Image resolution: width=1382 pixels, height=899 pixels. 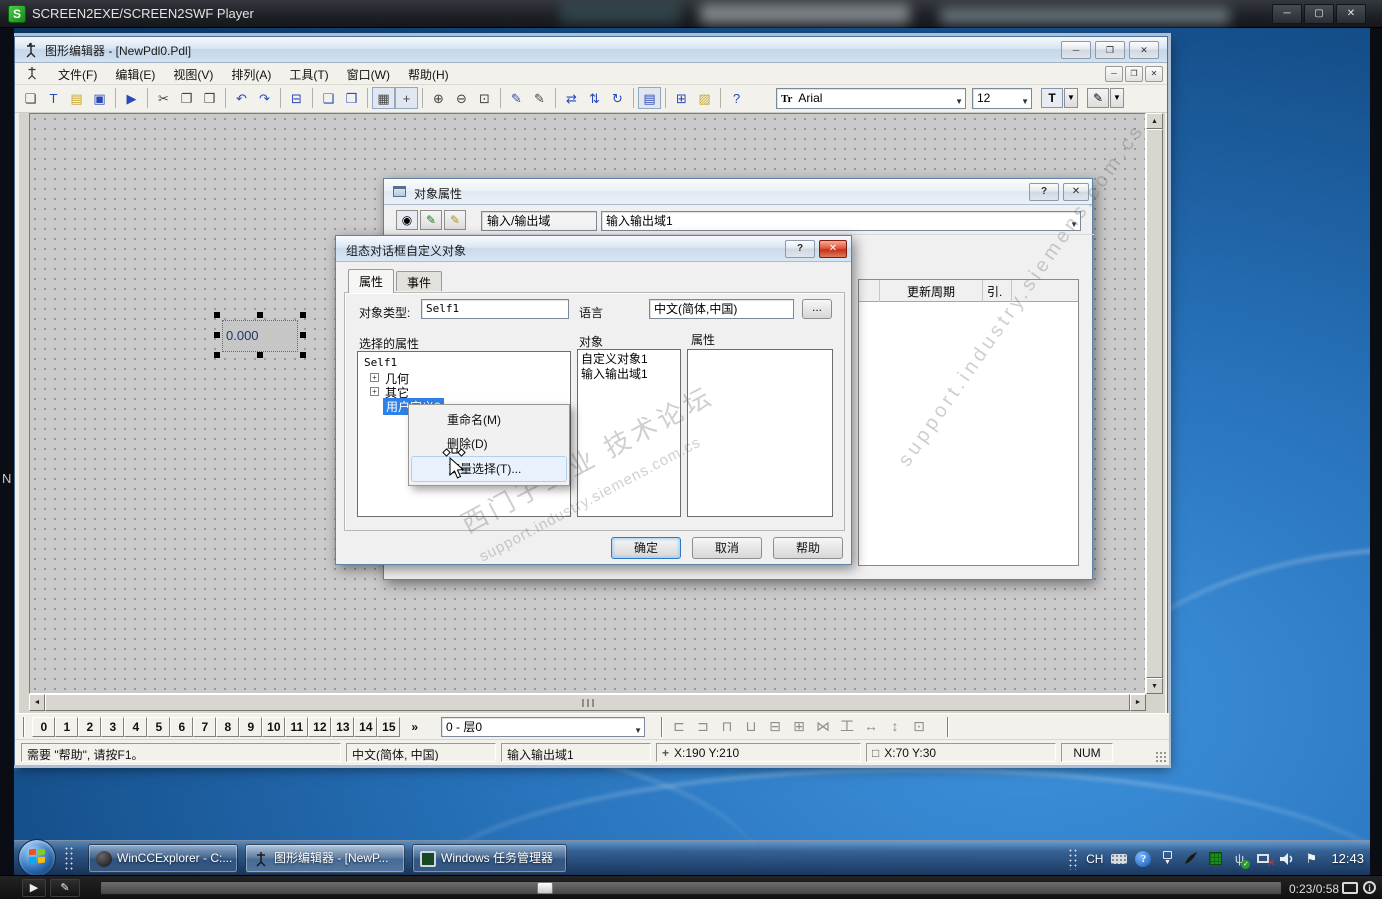 What do you see at coordinates (34, 888) in the screenshot?
I see `play-button: ▶` at bounding box center [34, 888].